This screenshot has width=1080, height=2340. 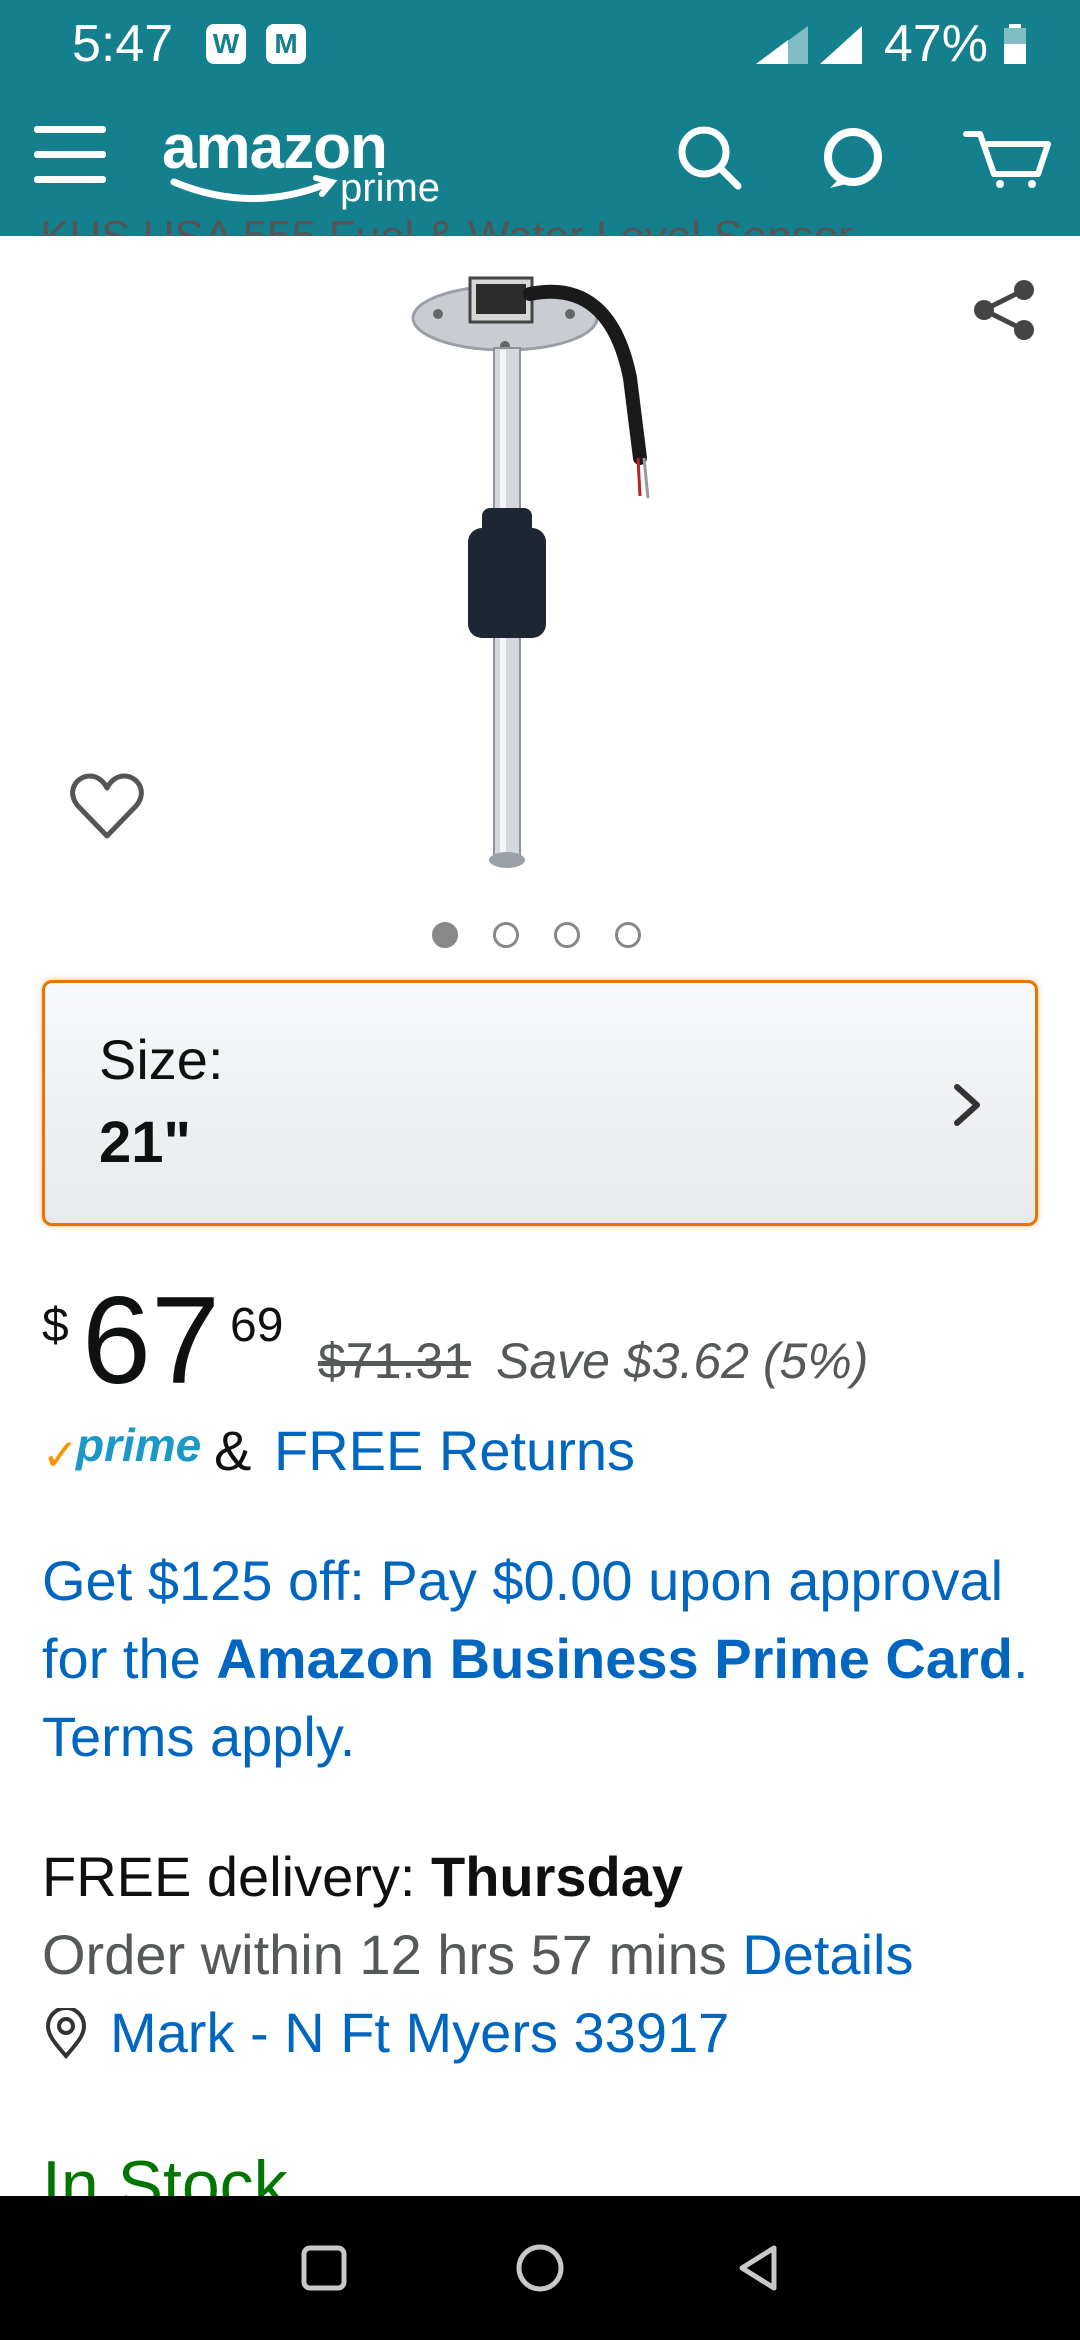 What do you see at coordinates (709, 157) in the screenshot?
I see `search-icon` at bounding box center [709, 157].